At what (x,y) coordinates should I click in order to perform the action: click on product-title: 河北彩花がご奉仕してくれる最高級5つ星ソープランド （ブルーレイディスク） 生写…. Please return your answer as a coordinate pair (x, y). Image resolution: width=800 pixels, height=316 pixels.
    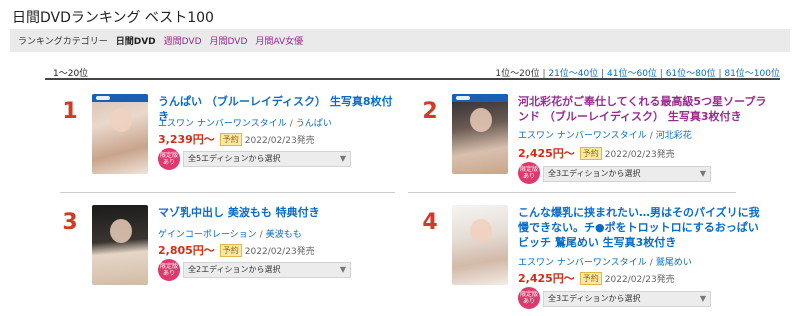
    Looking at the image, I should click on (643, 109).